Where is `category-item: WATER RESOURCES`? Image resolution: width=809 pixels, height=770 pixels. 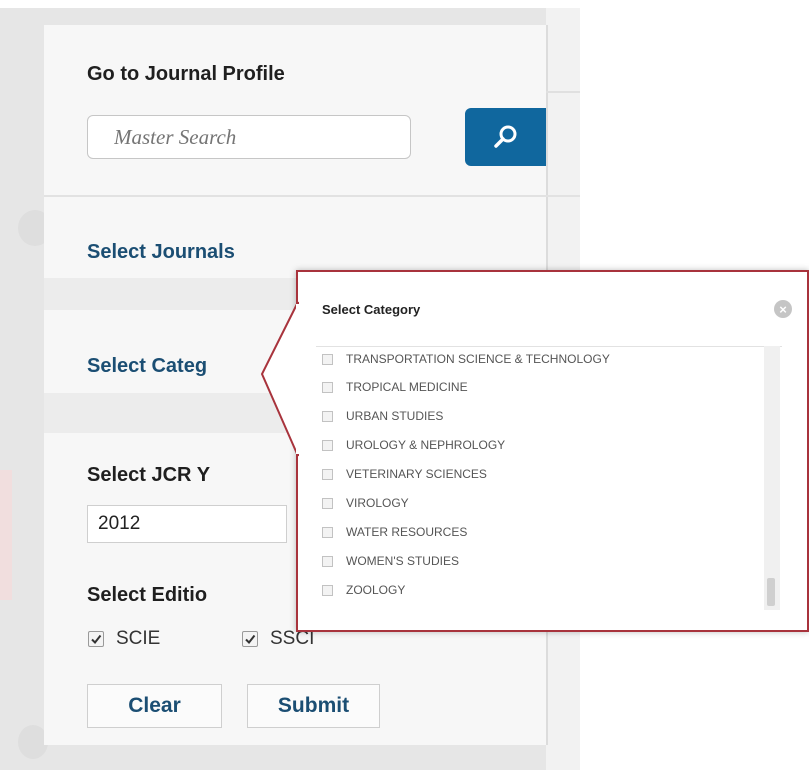
category-item: WATER RESOURCES is located at coordinates (394, 532).